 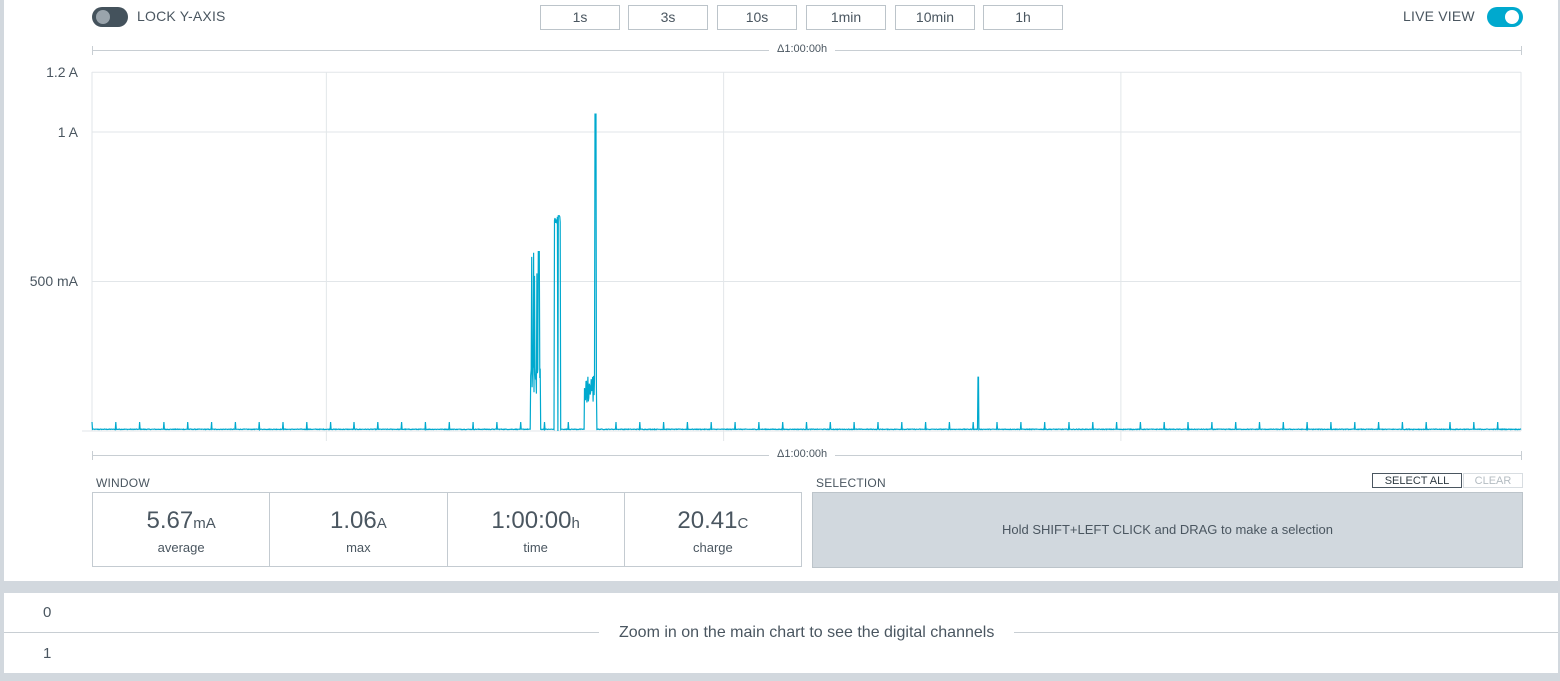 I want to click on bottom-timeline-duration: Δ1:00:00h, so click(x=802, y=454).